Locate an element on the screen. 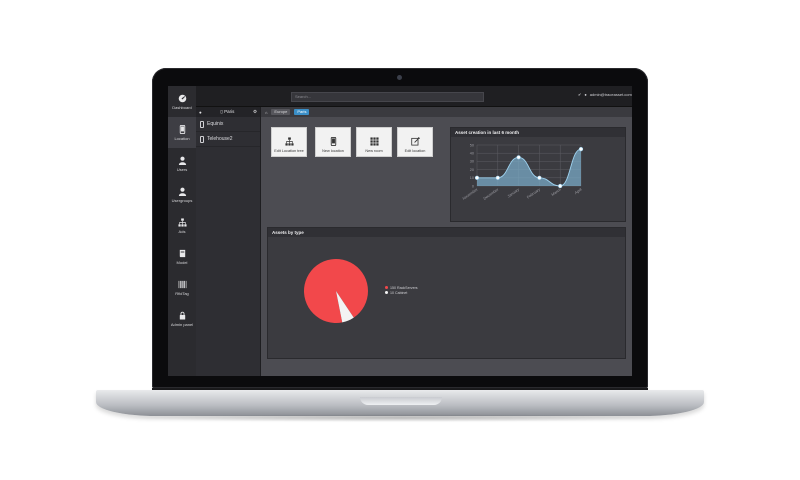 The width and height of the screenshot is (800, 480). x-tick-label: April is located at coordinates (578, 191).